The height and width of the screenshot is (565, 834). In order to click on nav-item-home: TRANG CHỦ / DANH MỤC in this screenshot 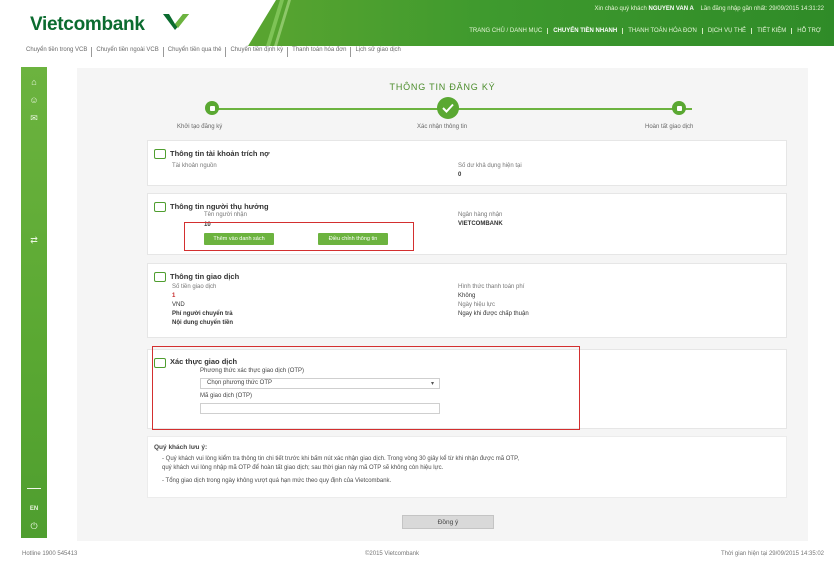, I will do `click(506, 31)`.